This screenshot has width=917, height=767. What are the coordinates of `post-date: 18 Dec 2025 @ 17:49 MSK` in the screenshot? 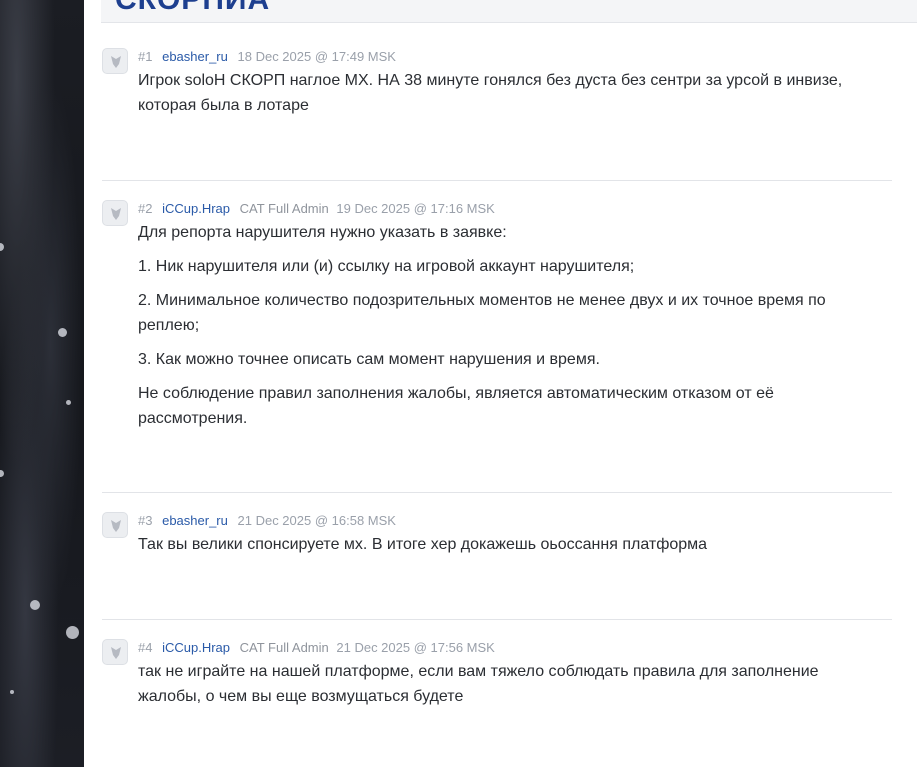 It's located at (316, 56).